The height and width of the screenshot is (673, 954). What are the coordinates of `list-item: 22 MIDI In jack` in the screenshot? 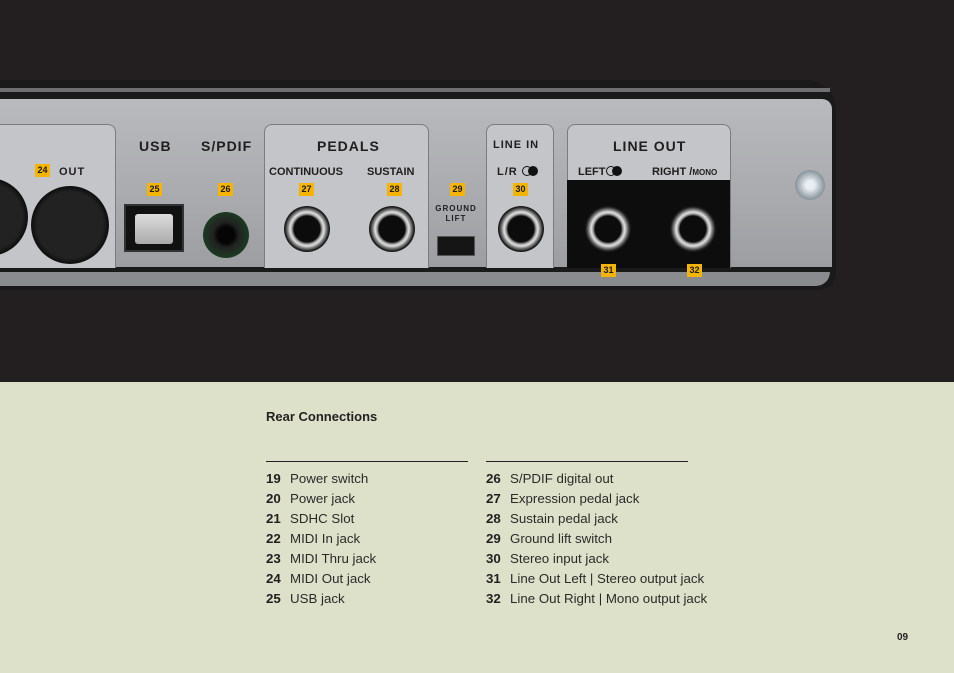 It's located at (367, 539).